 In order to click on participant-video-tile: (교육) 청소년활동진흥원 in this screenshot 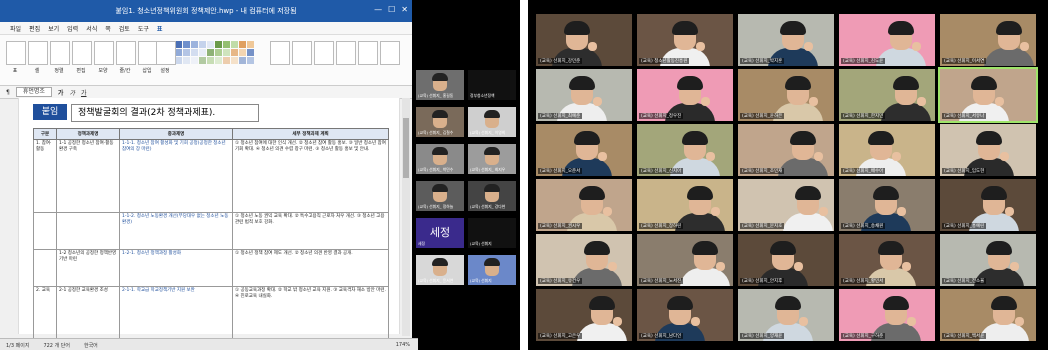, I will do `click(685, 40)`.